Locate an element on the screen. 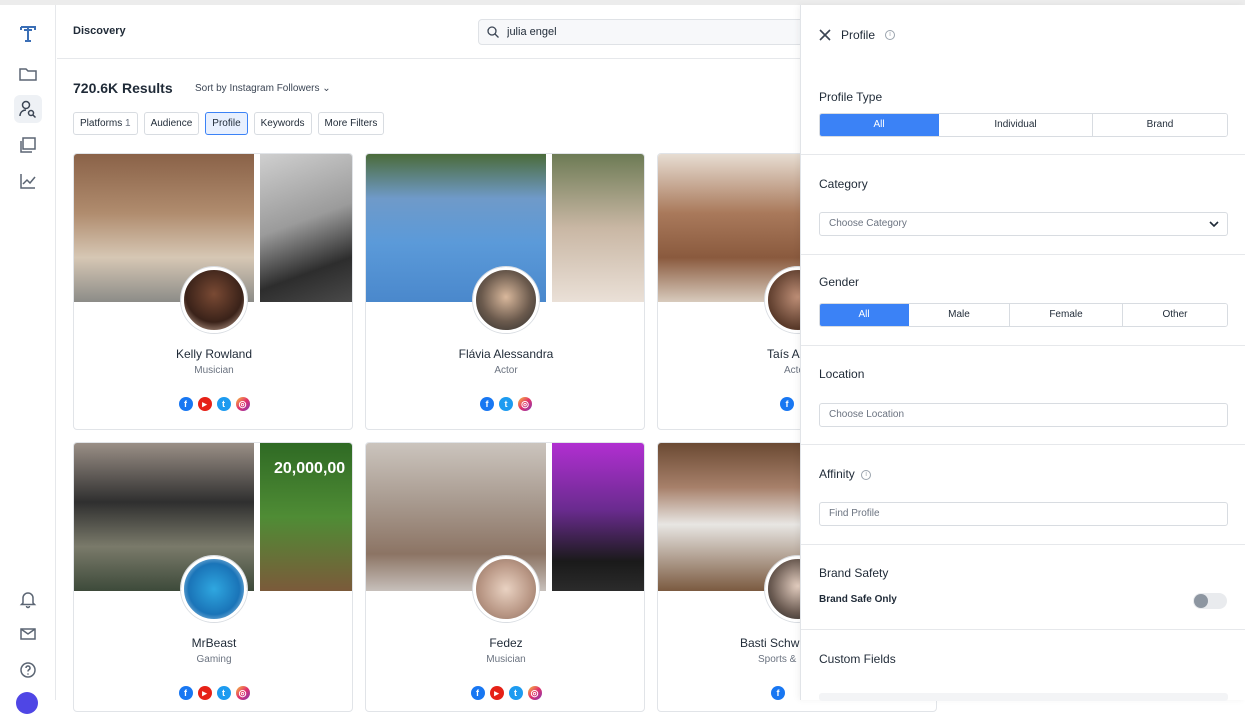  category-select: Choose Category is located at coordinates (1023, 224).